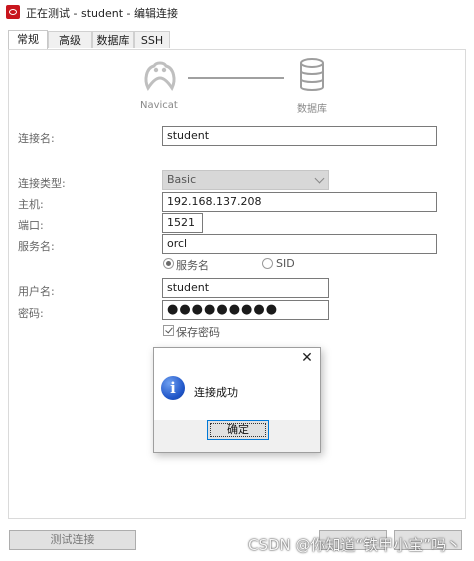 This screenshot has height=561, width=474. Describe the element at coordinates (36, 138) in the screenshot. I see `conn-name-label: 连接名:` at that location.